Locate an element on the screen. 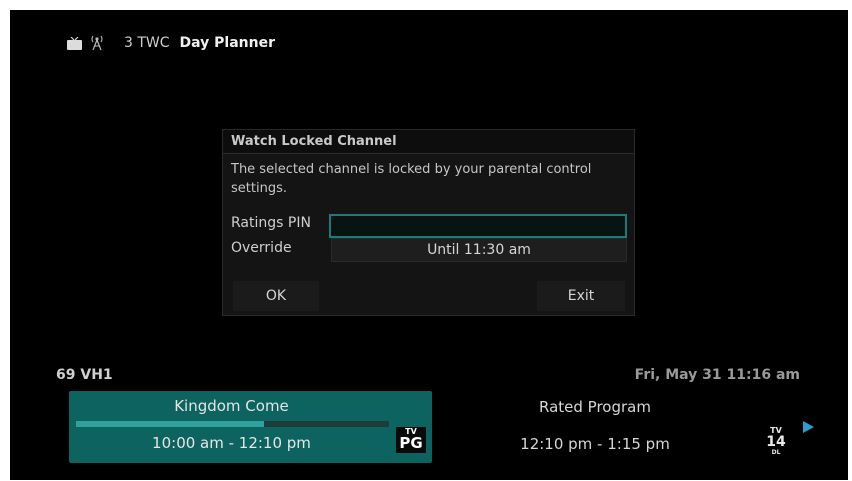 This screenshot has width=852, height=481. tv-14-rating-icon: TV 14 DL is located at coordinates (776, 443).